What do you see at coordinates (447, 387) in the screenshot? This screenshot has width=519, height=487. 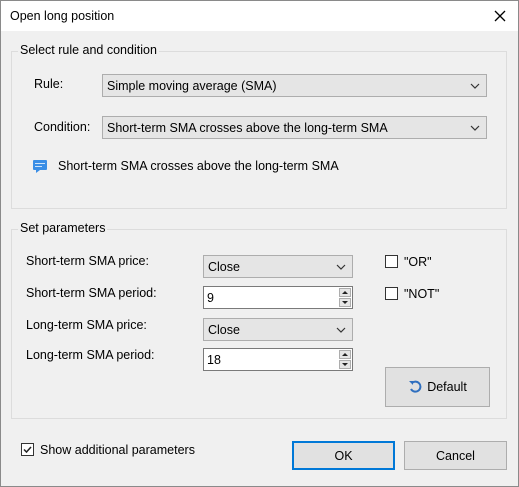 I see `default-button-label: Default` at bounding box center [447, 387].